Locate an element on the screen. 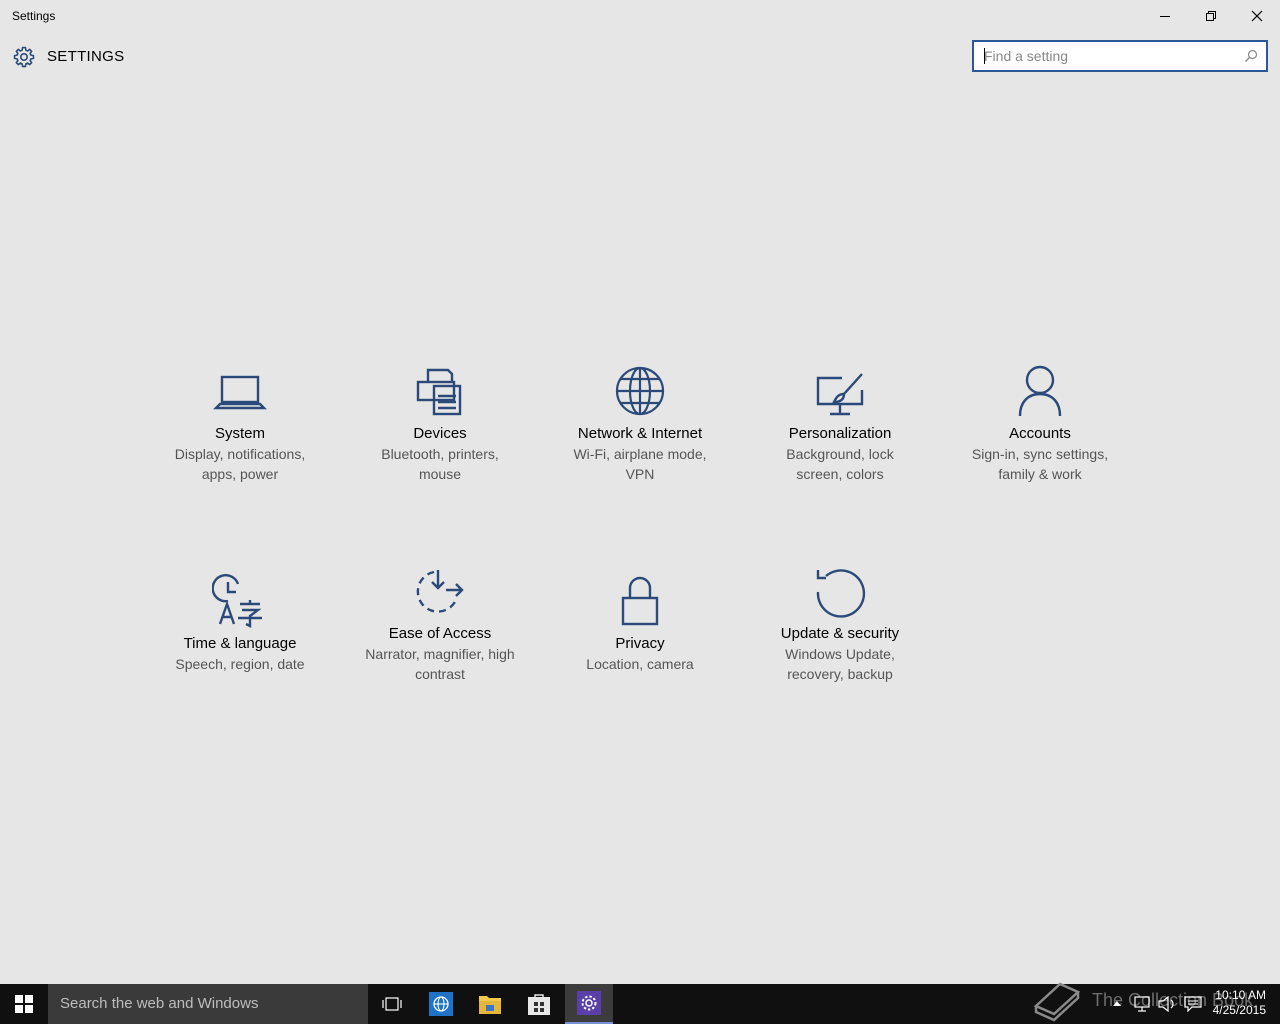 The image size is (1280, 1024). file-explorer-icon is located at coordinates (490, 1005).